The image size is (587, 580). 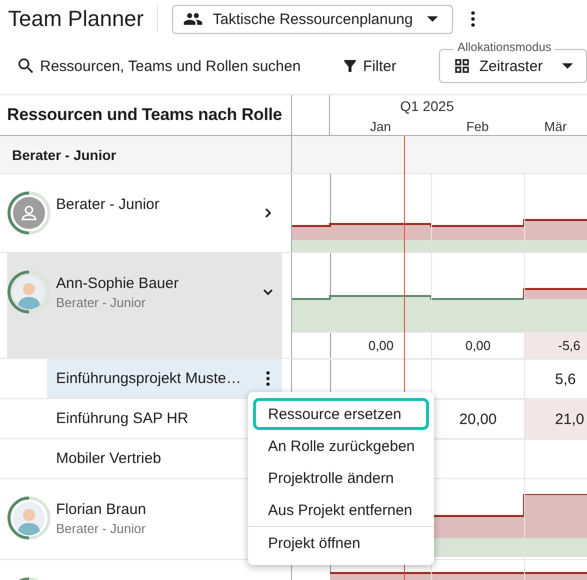 What do you see at coordinates (341, 478) in the screenshot?
I see `menu-item: Projektrolle ändern` at bounding box center [341, 478].